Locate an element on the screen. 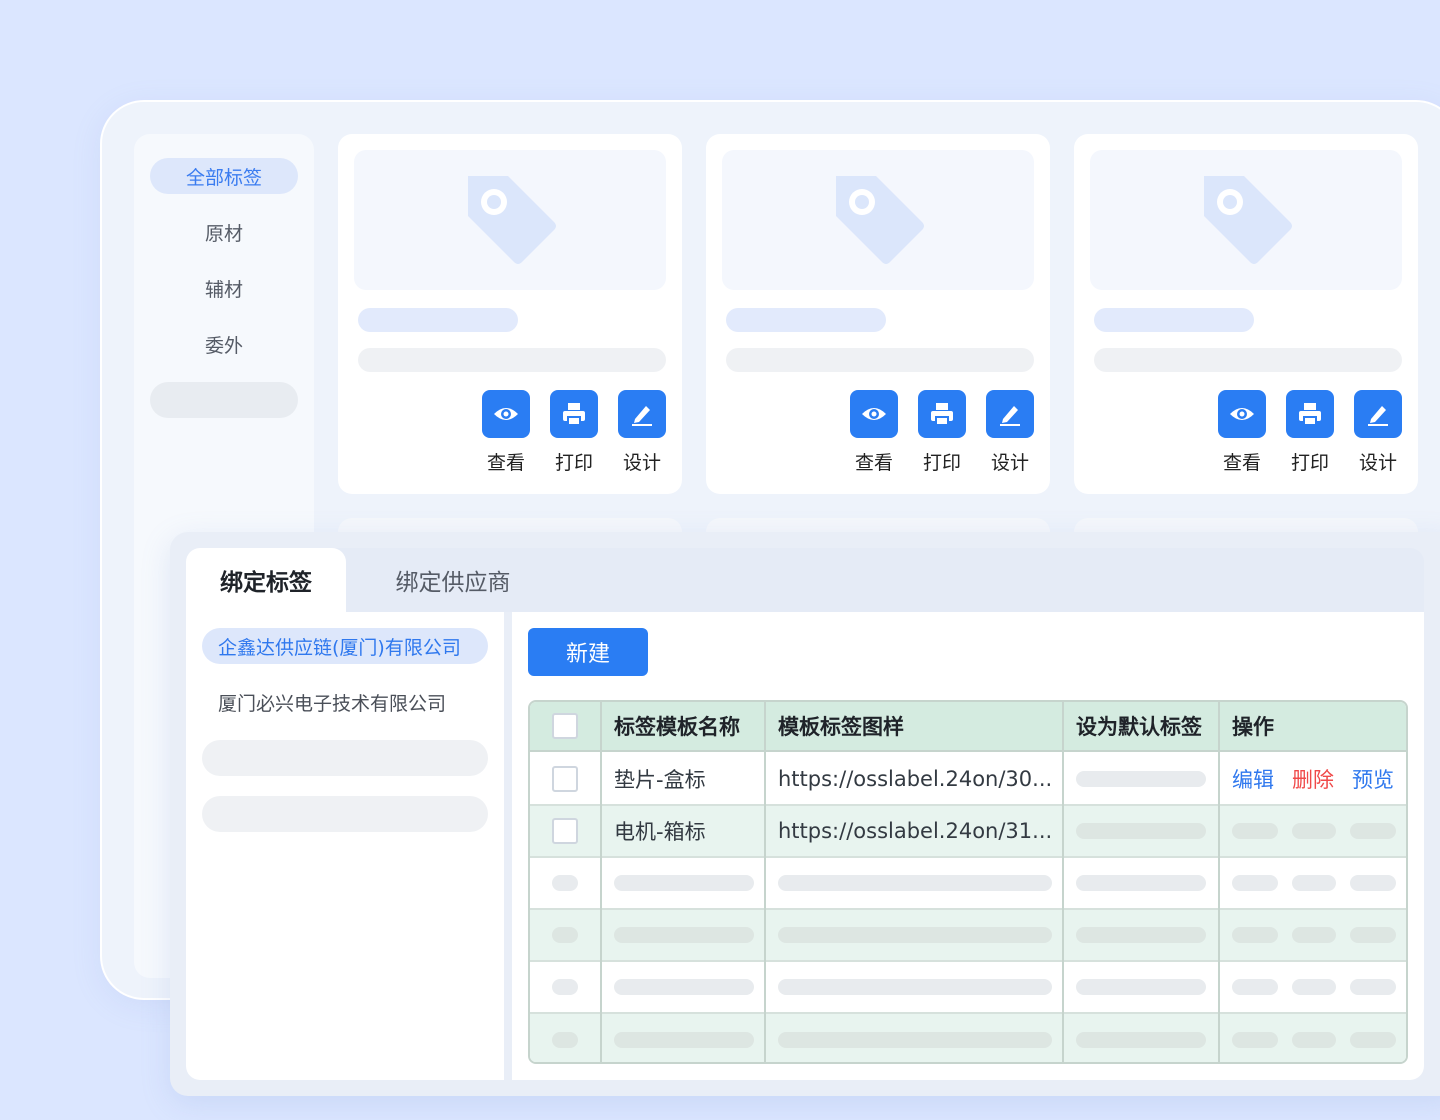 Image resolution: width=1440 pixels, height=1120 pixels. template-name: 垫片-盒标 is located at coordinates (660, 780).